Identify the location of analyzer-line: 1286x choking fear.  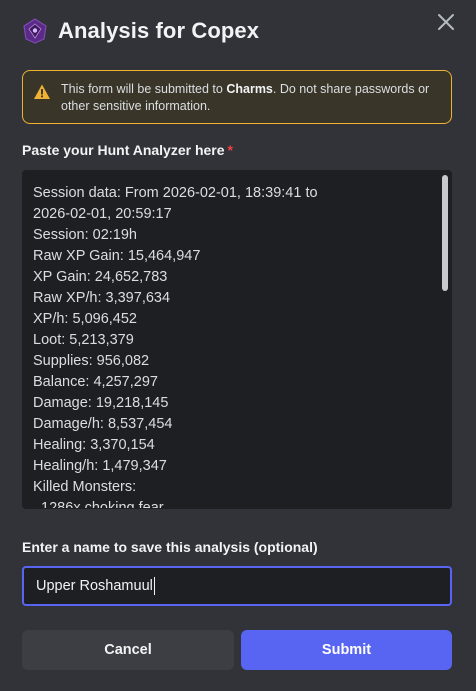
(98, 504).